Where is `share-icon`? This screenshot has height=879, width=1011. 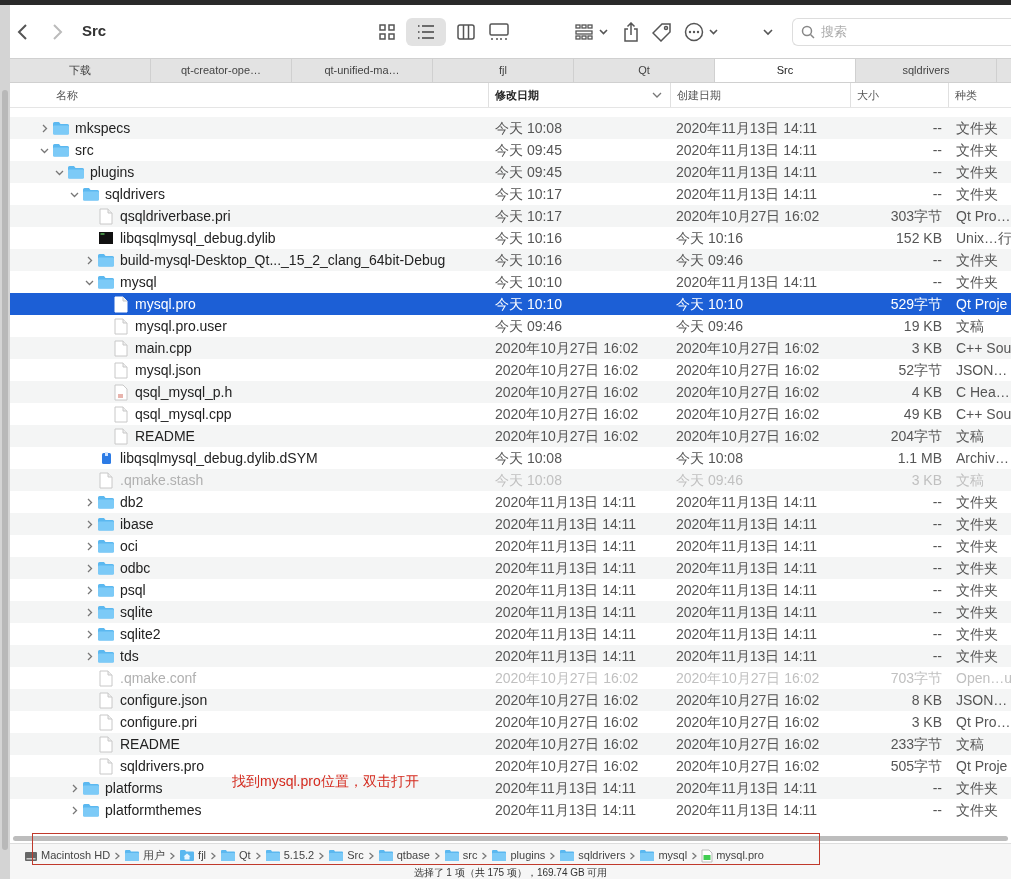 share-icon is located at coordinates (631, 31).